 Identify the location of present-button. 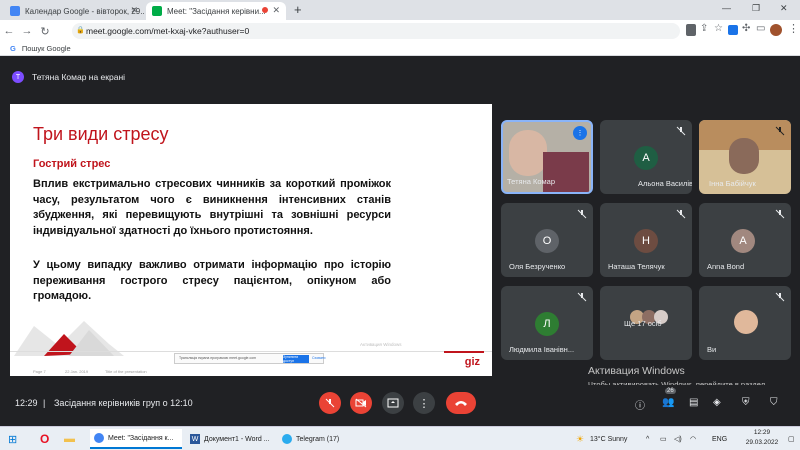
(393, 403).